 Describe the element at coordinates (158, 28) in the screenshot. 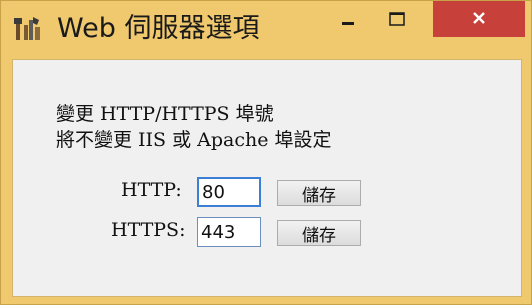

I see `window-title: Web 伺服器選項` at that location.